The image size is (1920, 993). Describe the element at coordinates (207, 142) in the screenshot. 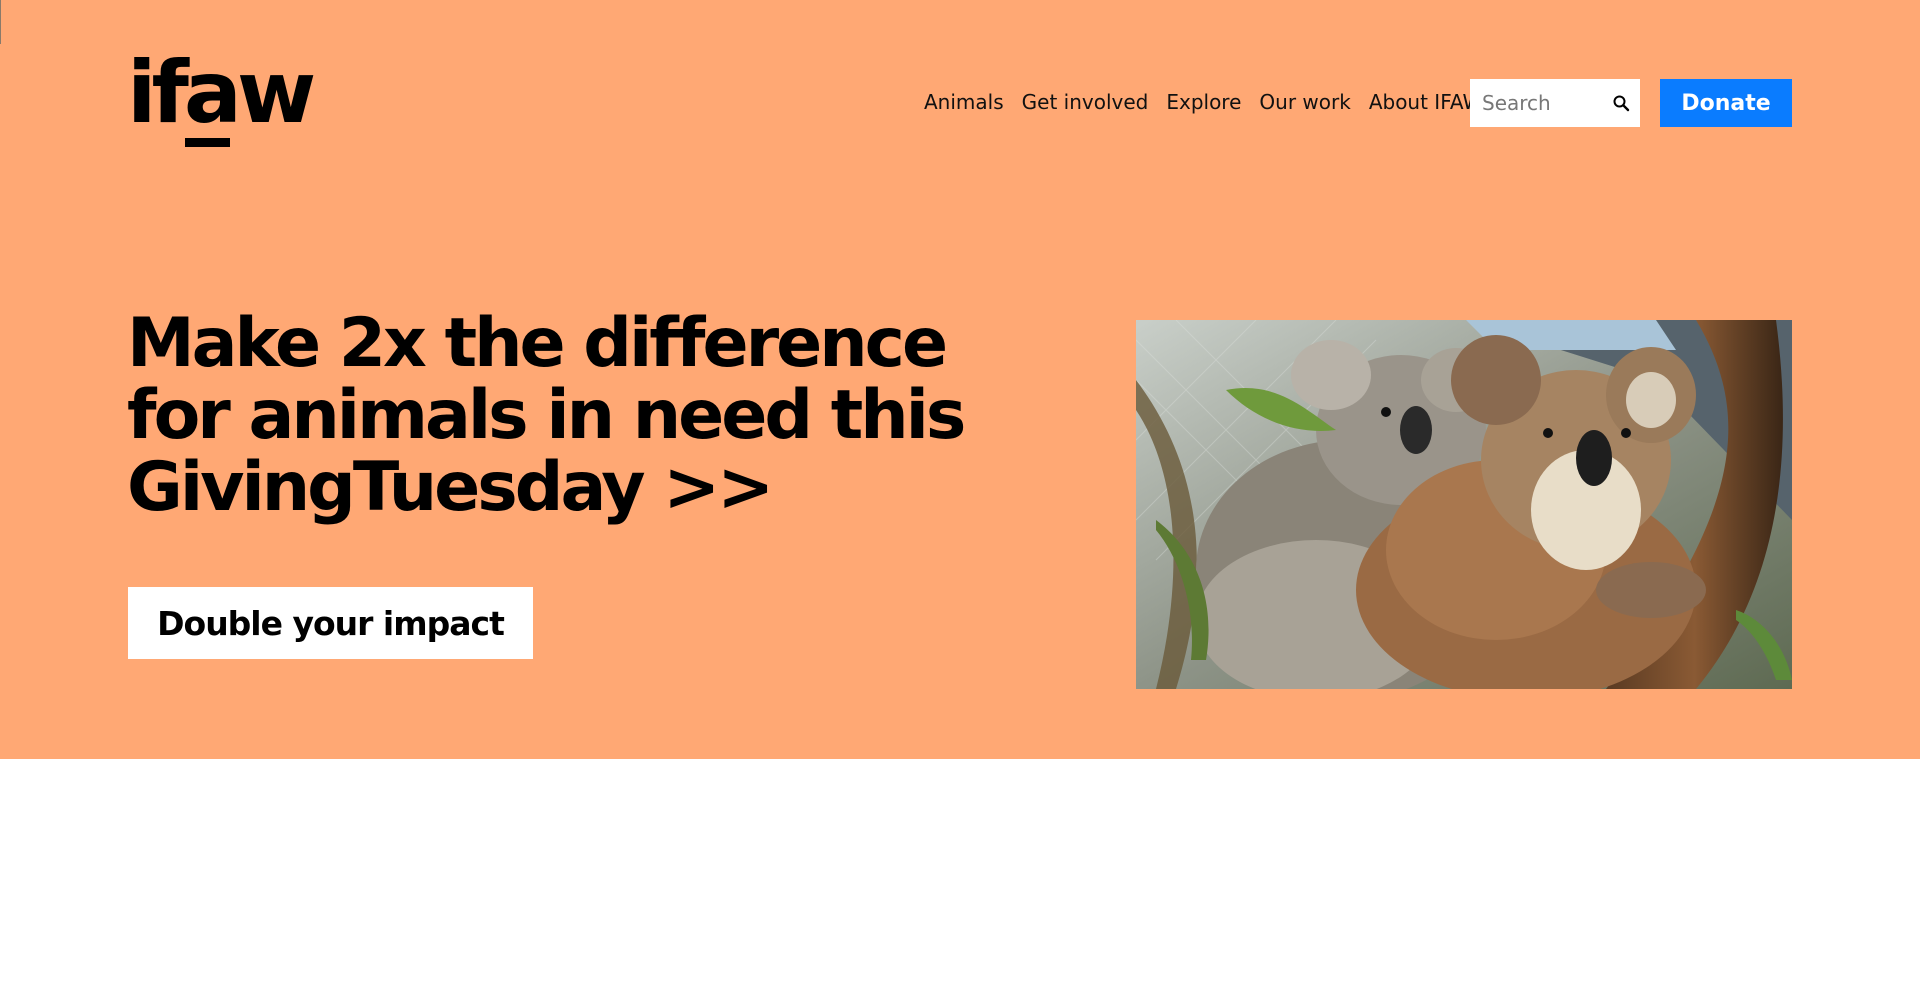

I see `logo-underline` at that location.